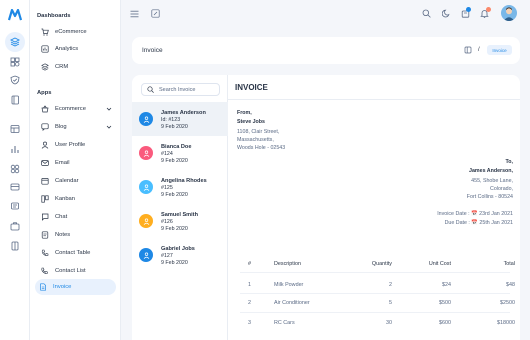  Describe the element at coordinates (15, 100) in the screenshot. I see `rail-book-icon` at that location.